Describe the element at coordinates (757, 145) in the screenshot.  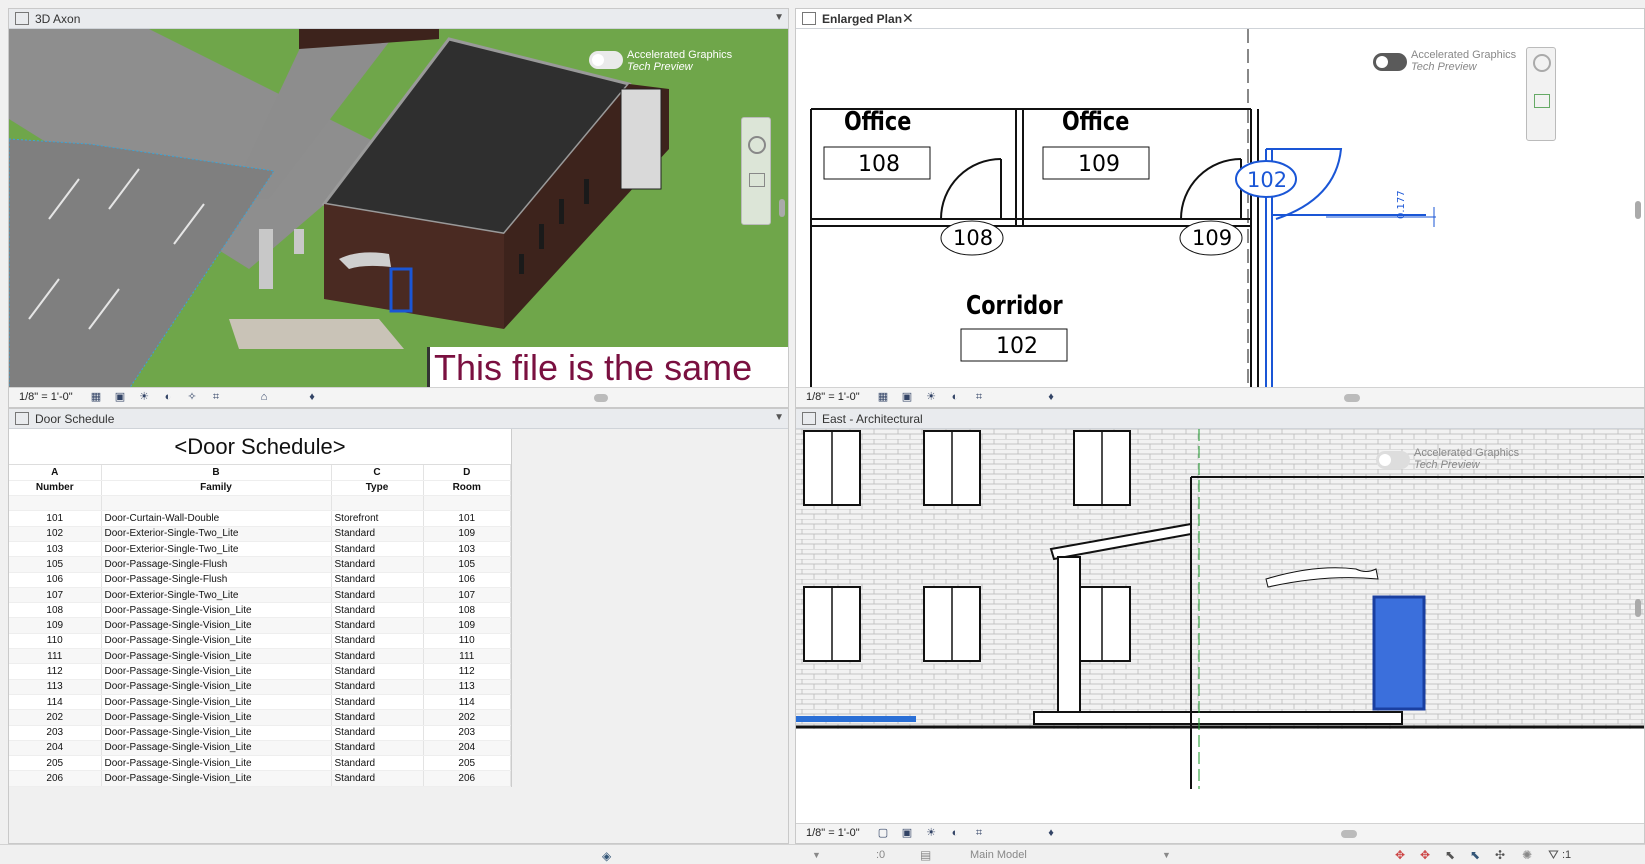
I see `steering-wheel-icon` at that location.